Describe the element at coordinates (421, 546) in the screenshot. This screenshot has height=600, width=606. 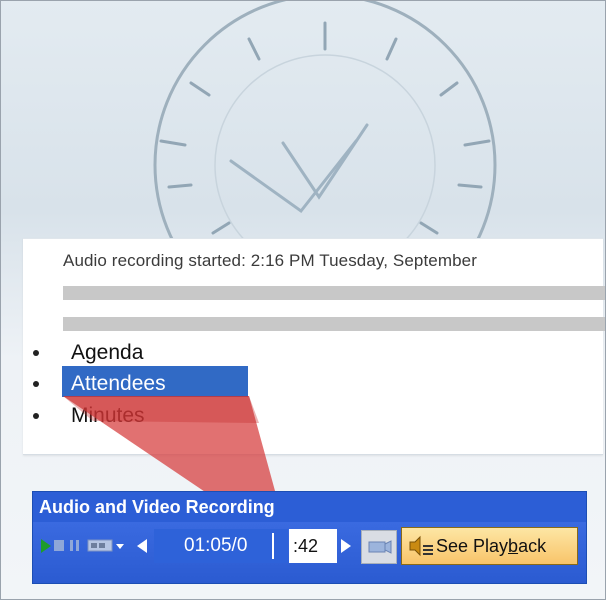
I see `speaker-notes-icon` at that location.